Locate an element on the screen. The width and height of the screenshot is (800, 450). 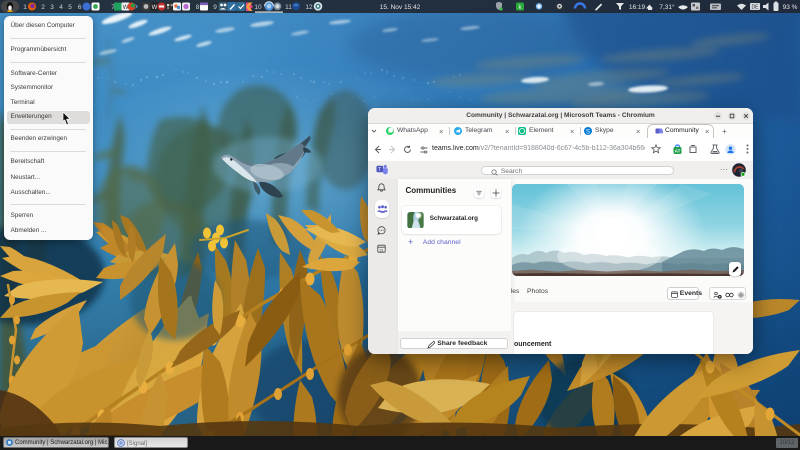
svg-text: 15. Nov 15:42 is located at coordinates (400, 7).